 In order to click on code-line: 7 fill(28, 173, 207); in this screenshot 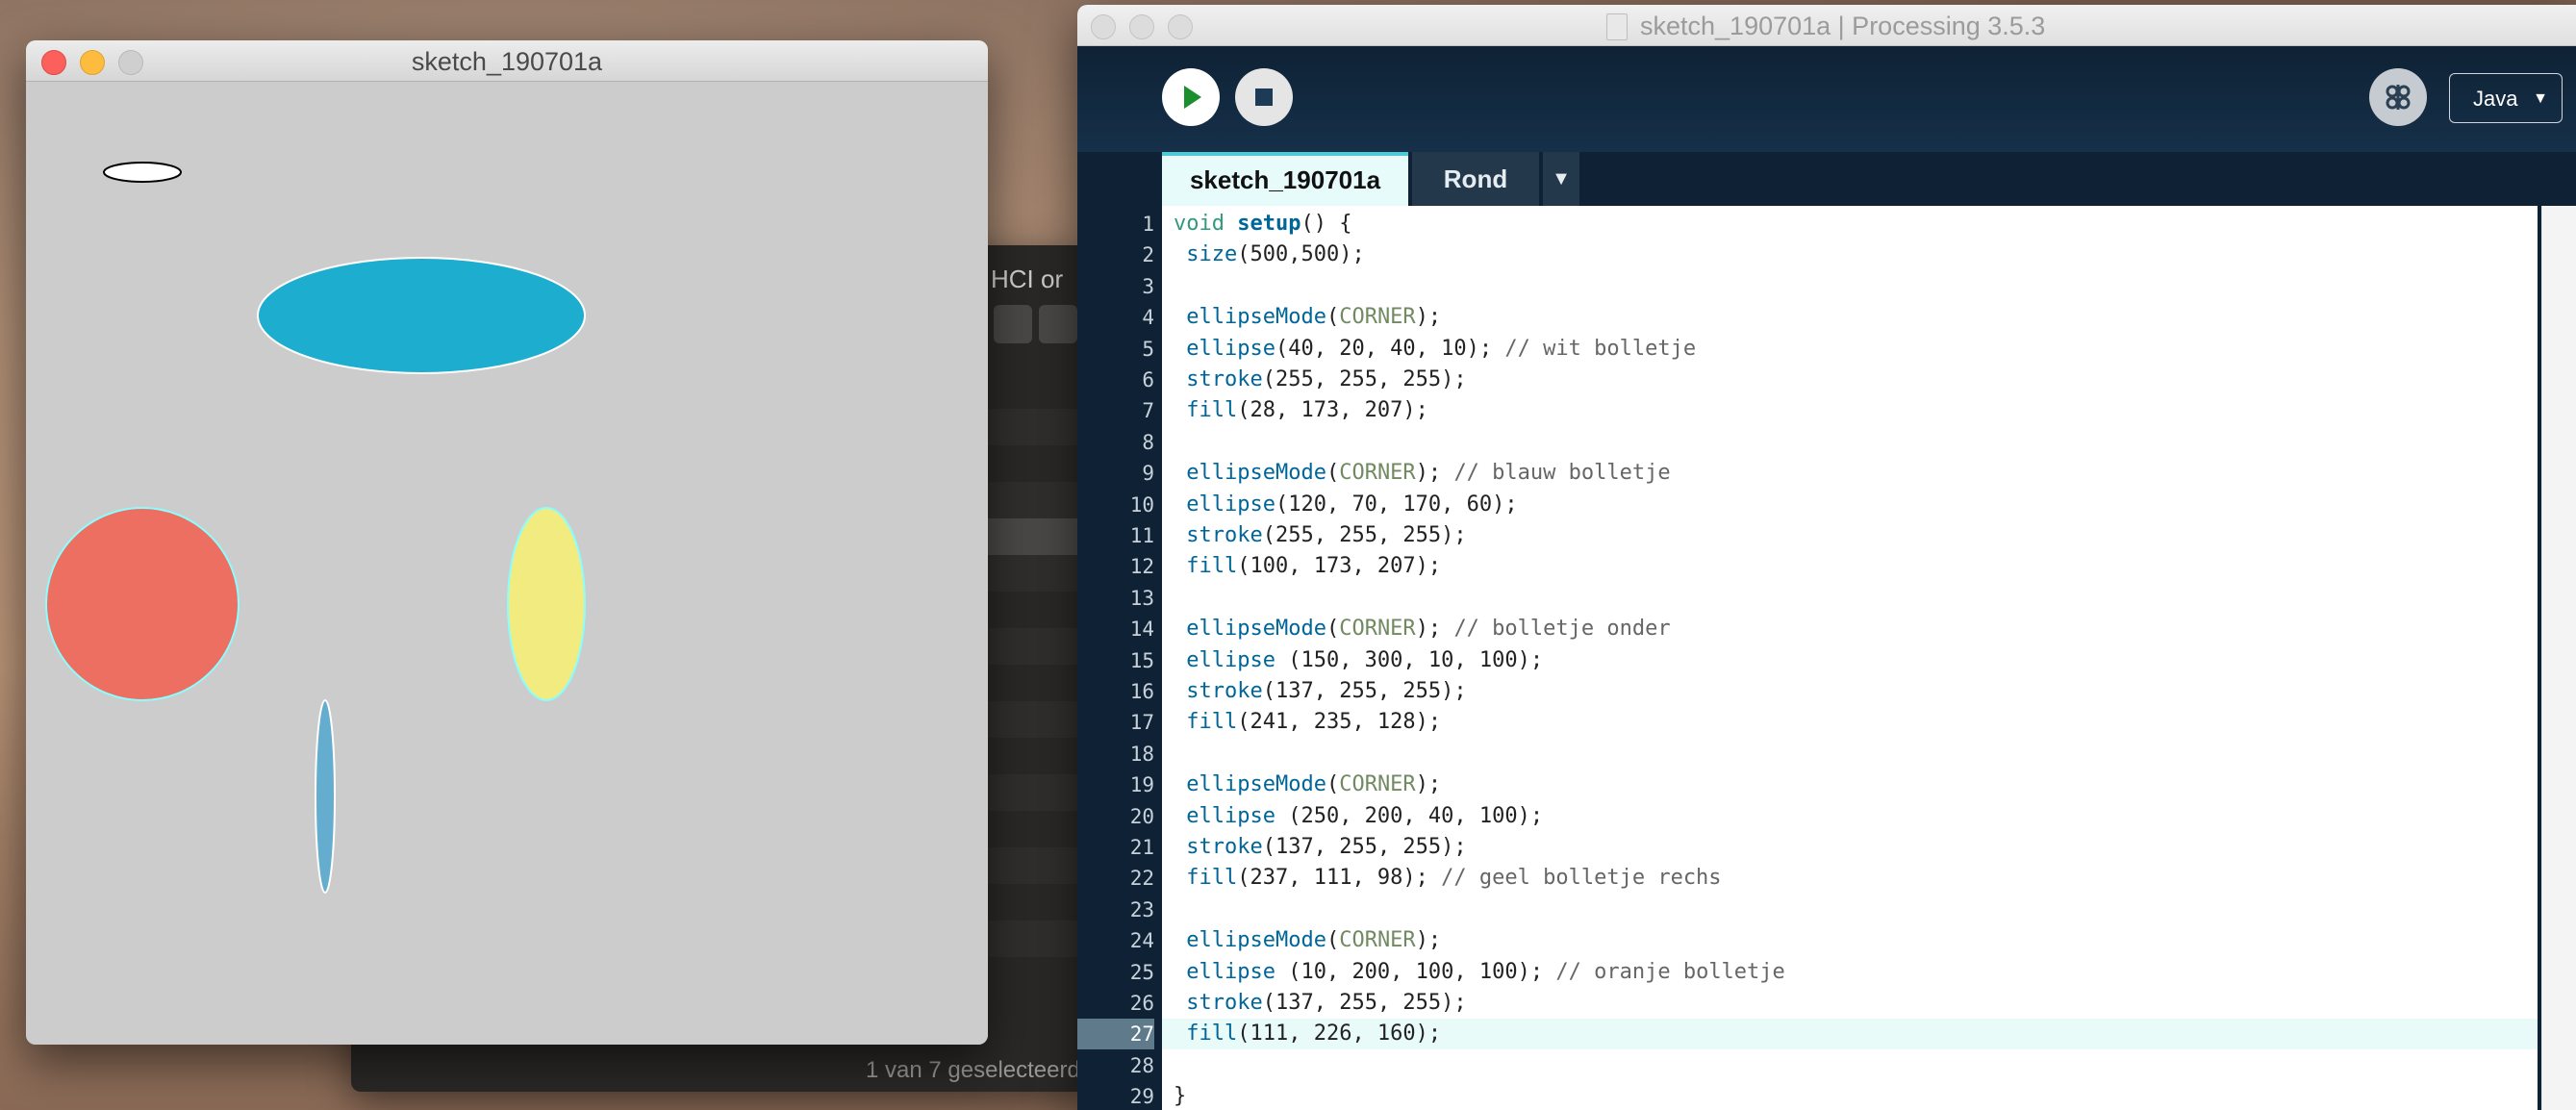, I will do `click(1826, 410)`.